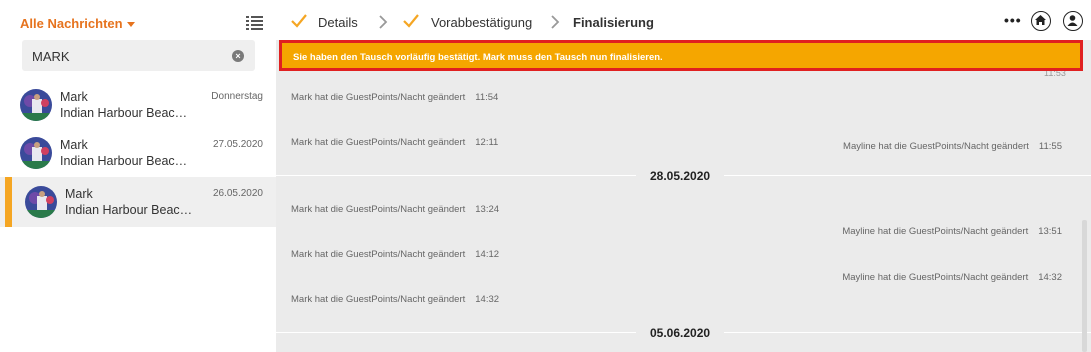 Image resolution: width=1091 pixels, height=352 pixels. What do you see at coordinates (1073, 21) in the screenshot?
I see `user-icon` at bounding box center [1073, 21].